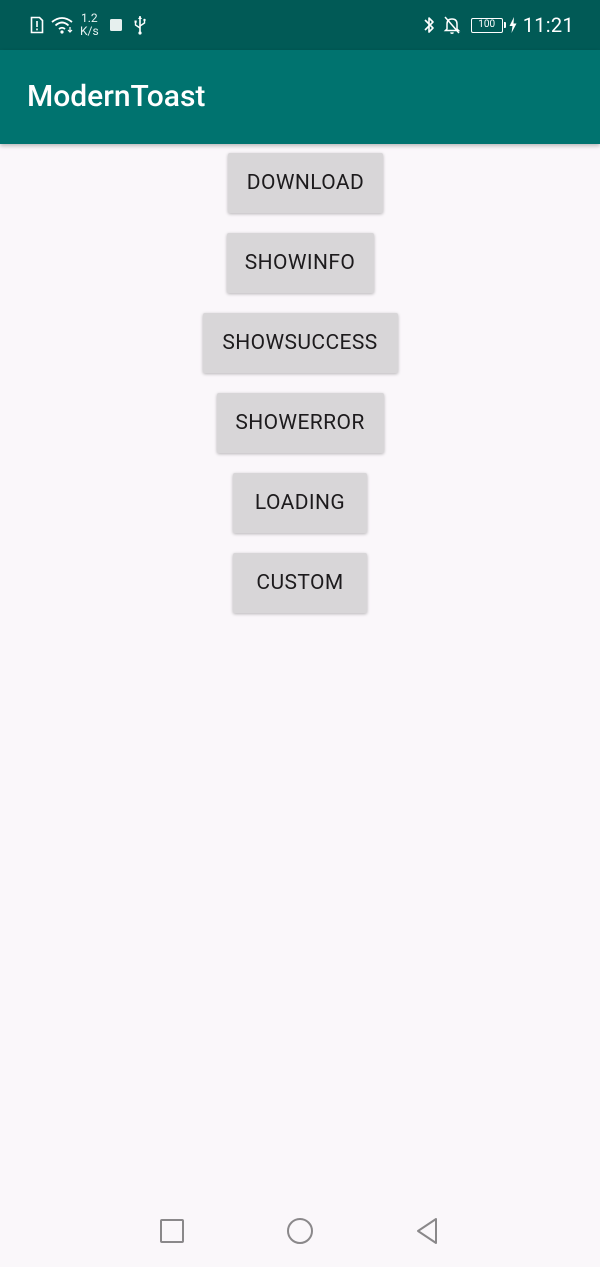 This screenshot has width=600, height=1267. What do you see at coordinates (300, 343) in the screenshot?
I see `show-success-button: SHOWSUCCESS` at bounding box center [300, 343].